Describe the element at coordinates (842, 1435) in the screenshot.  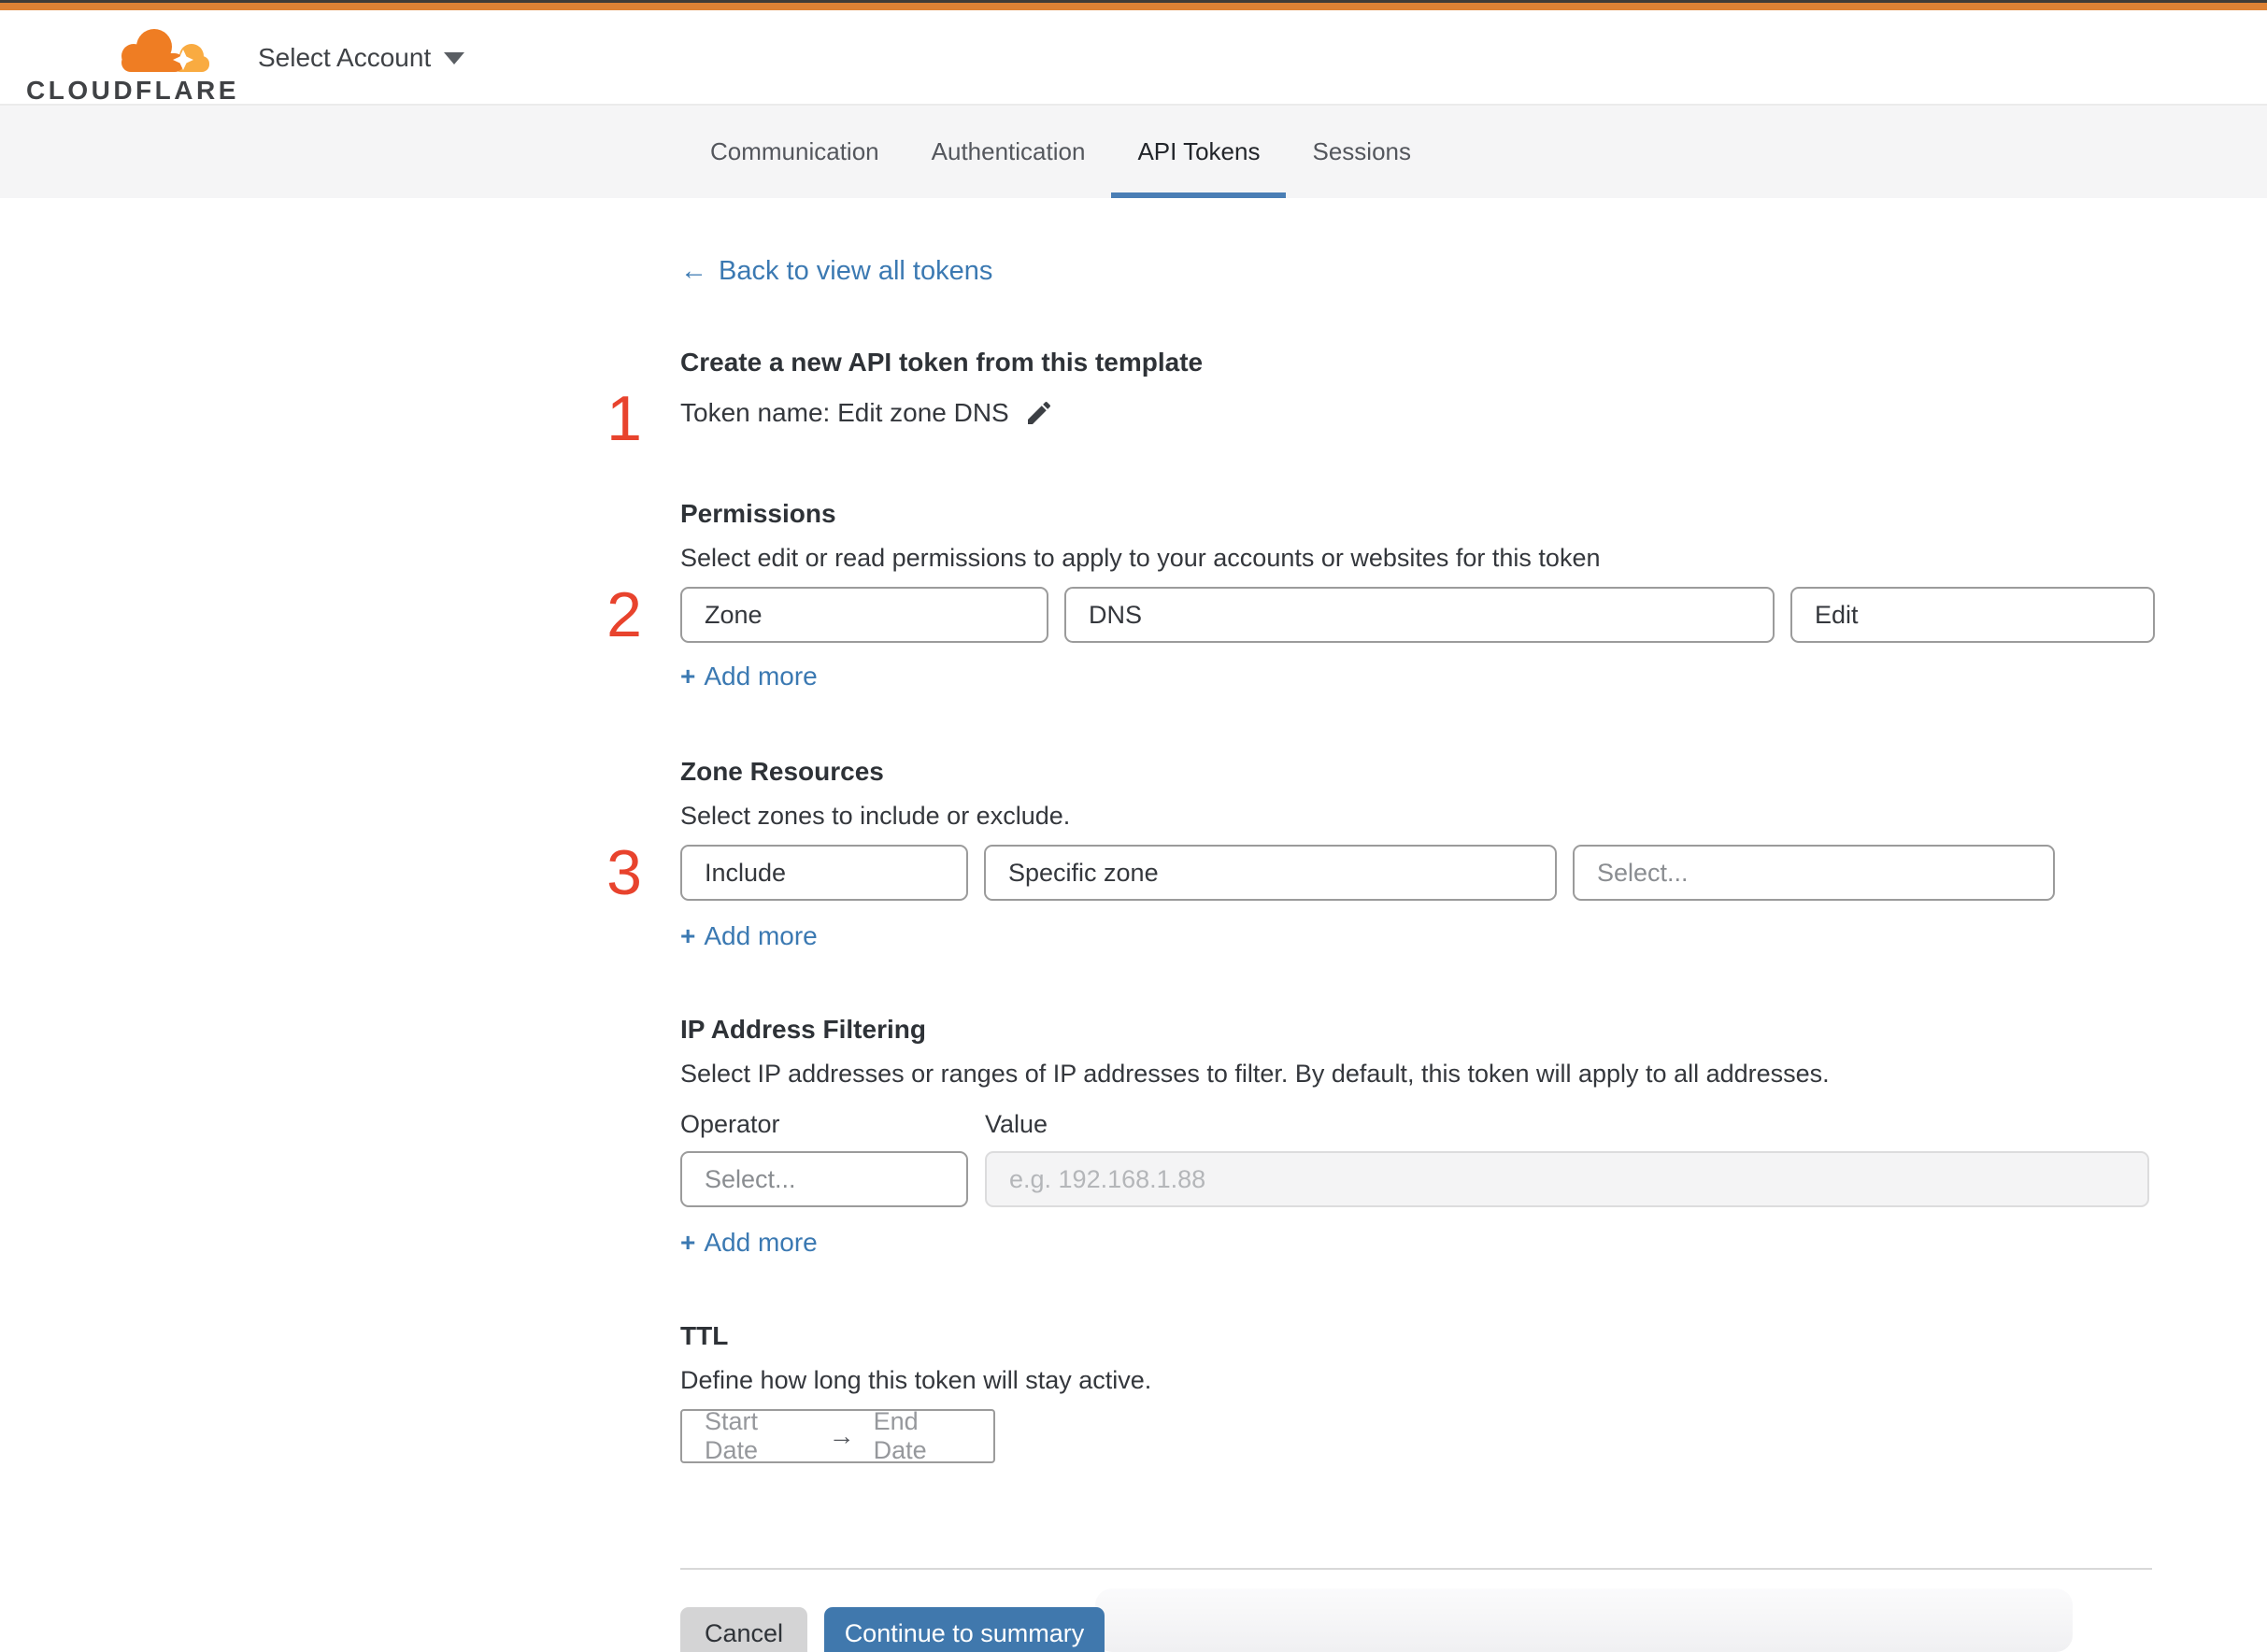
I see `arrow-right-icon: →` at that location.